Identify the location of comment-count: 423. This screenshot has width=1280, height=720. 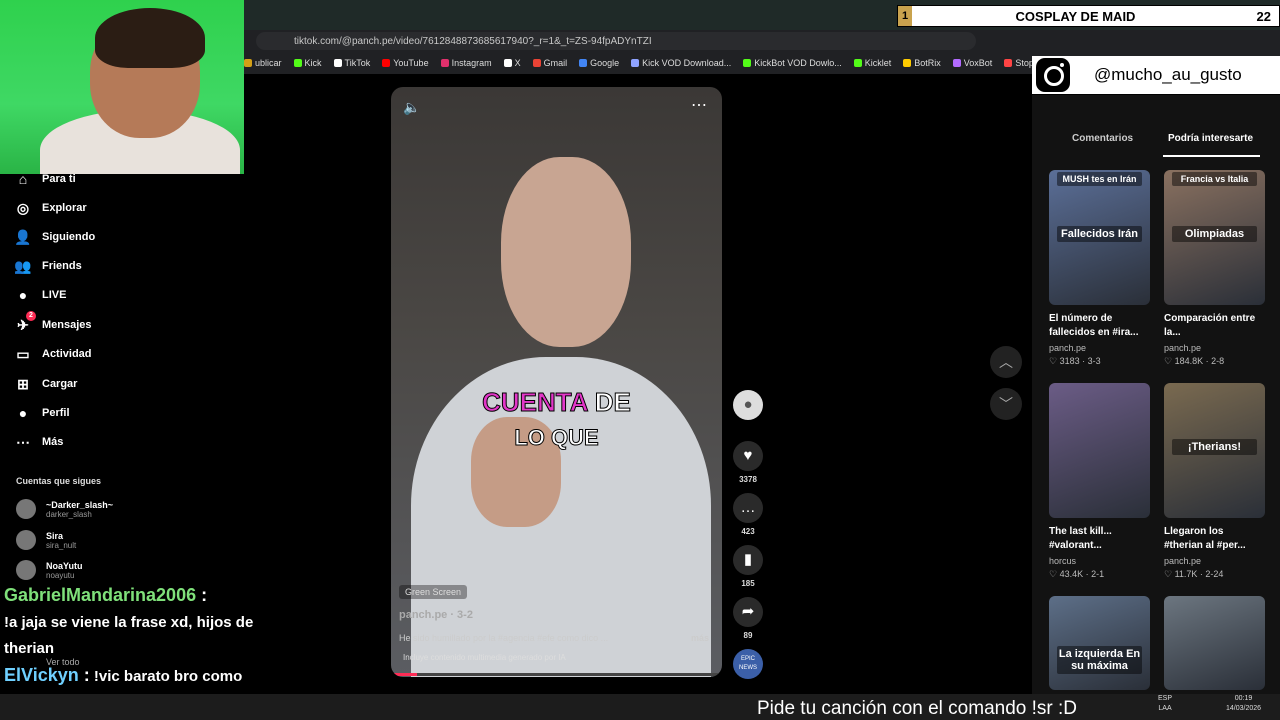
(748, 531).